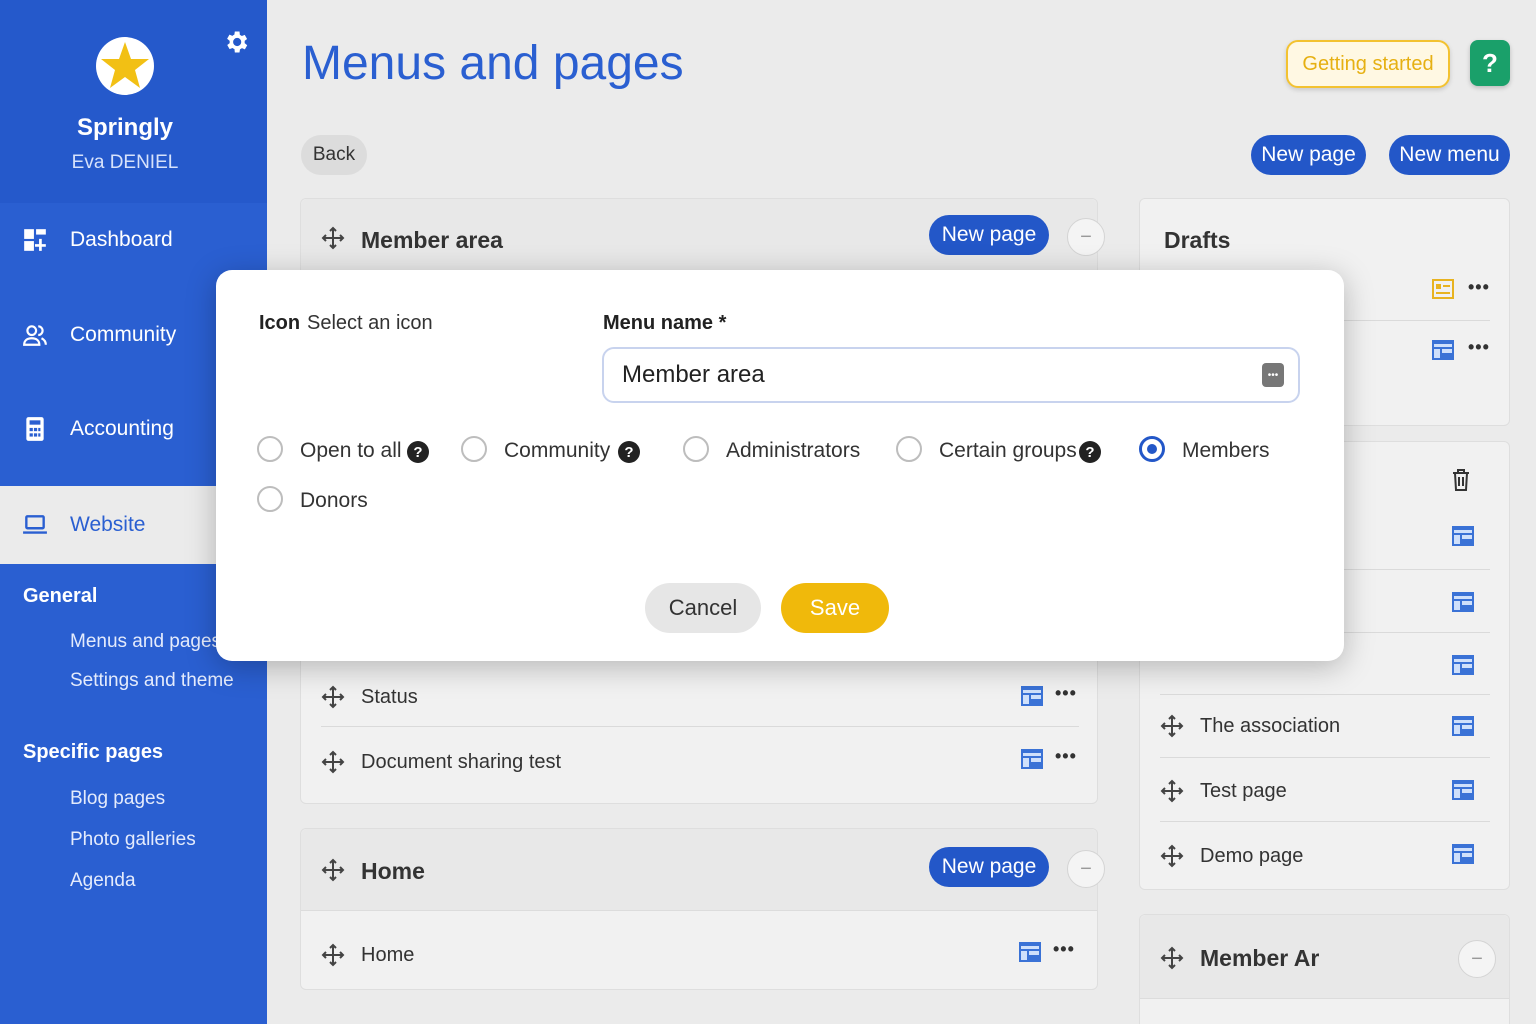  Describe the element at coordinates (703, 608) in the screenshot. I see `cancel-button: Cancel` at that location.